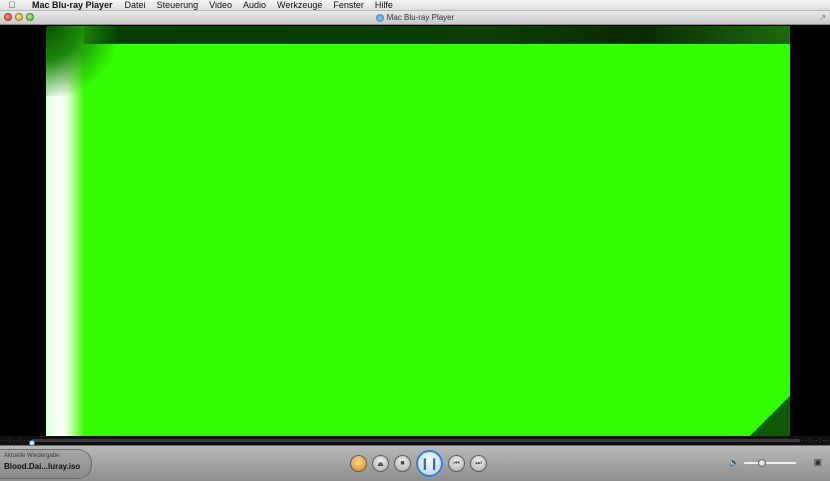 This screenshot has height=481, width=830. What do you see at coordinates (299, 5) in the screenshot?
I see `menu-werkzeuge: Werkzeuge` at bounding box center [299, 5].